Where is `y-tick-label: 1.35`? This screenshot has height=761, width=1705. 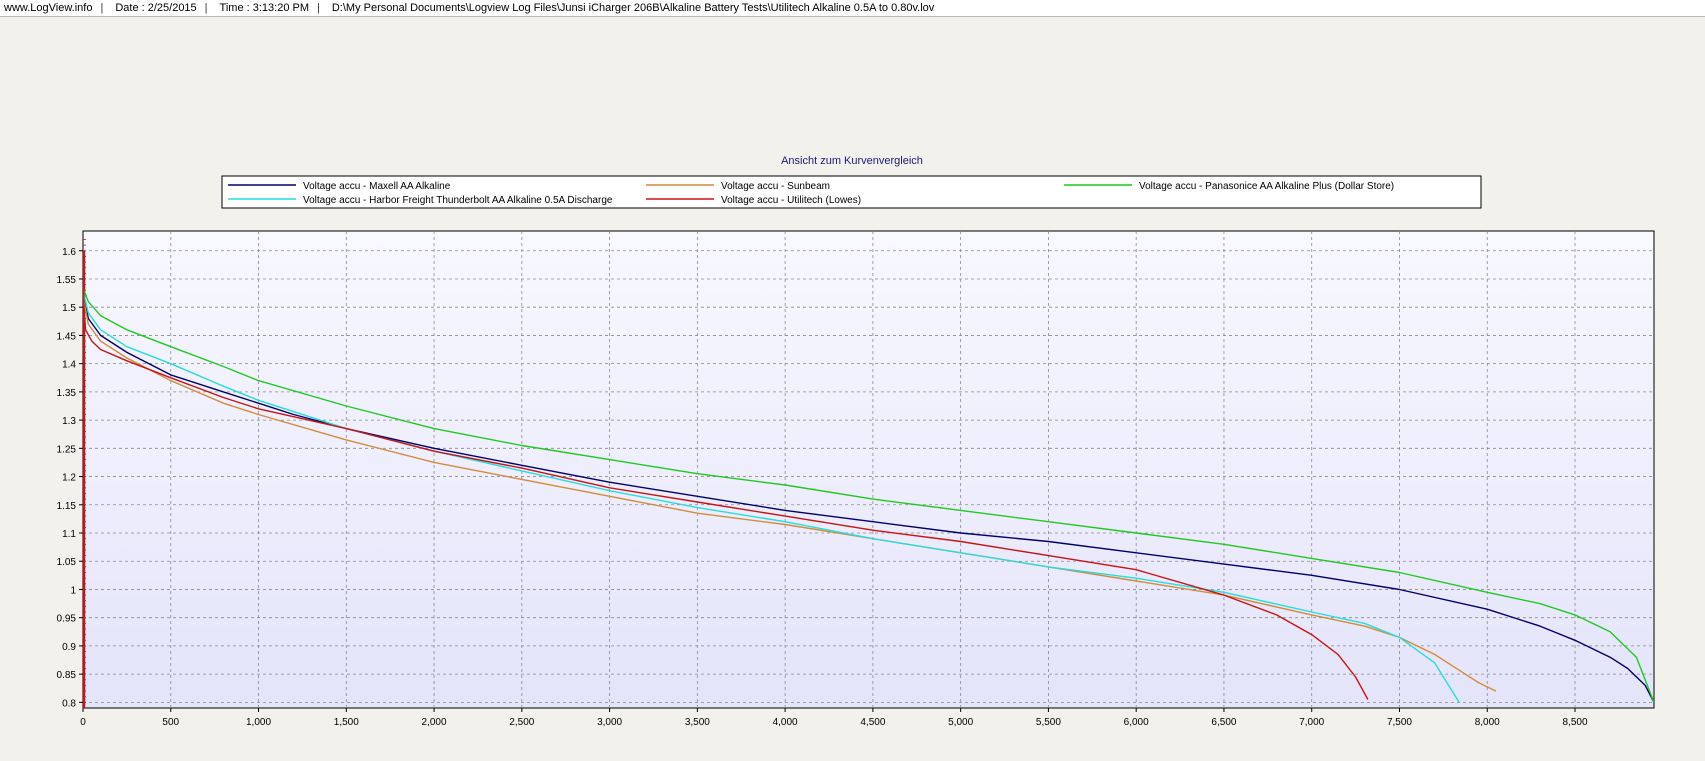
y-tick-label: 1.35 is located at coordinates (67, 393).